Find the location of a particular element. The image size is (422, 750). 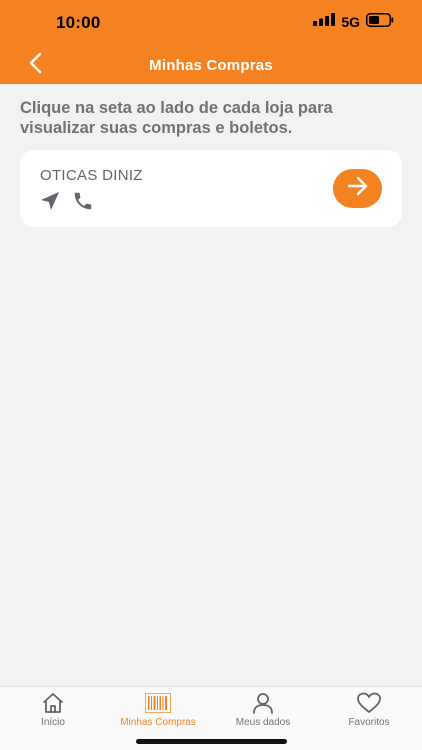

home-indicator is located at coordinates (211, 741).